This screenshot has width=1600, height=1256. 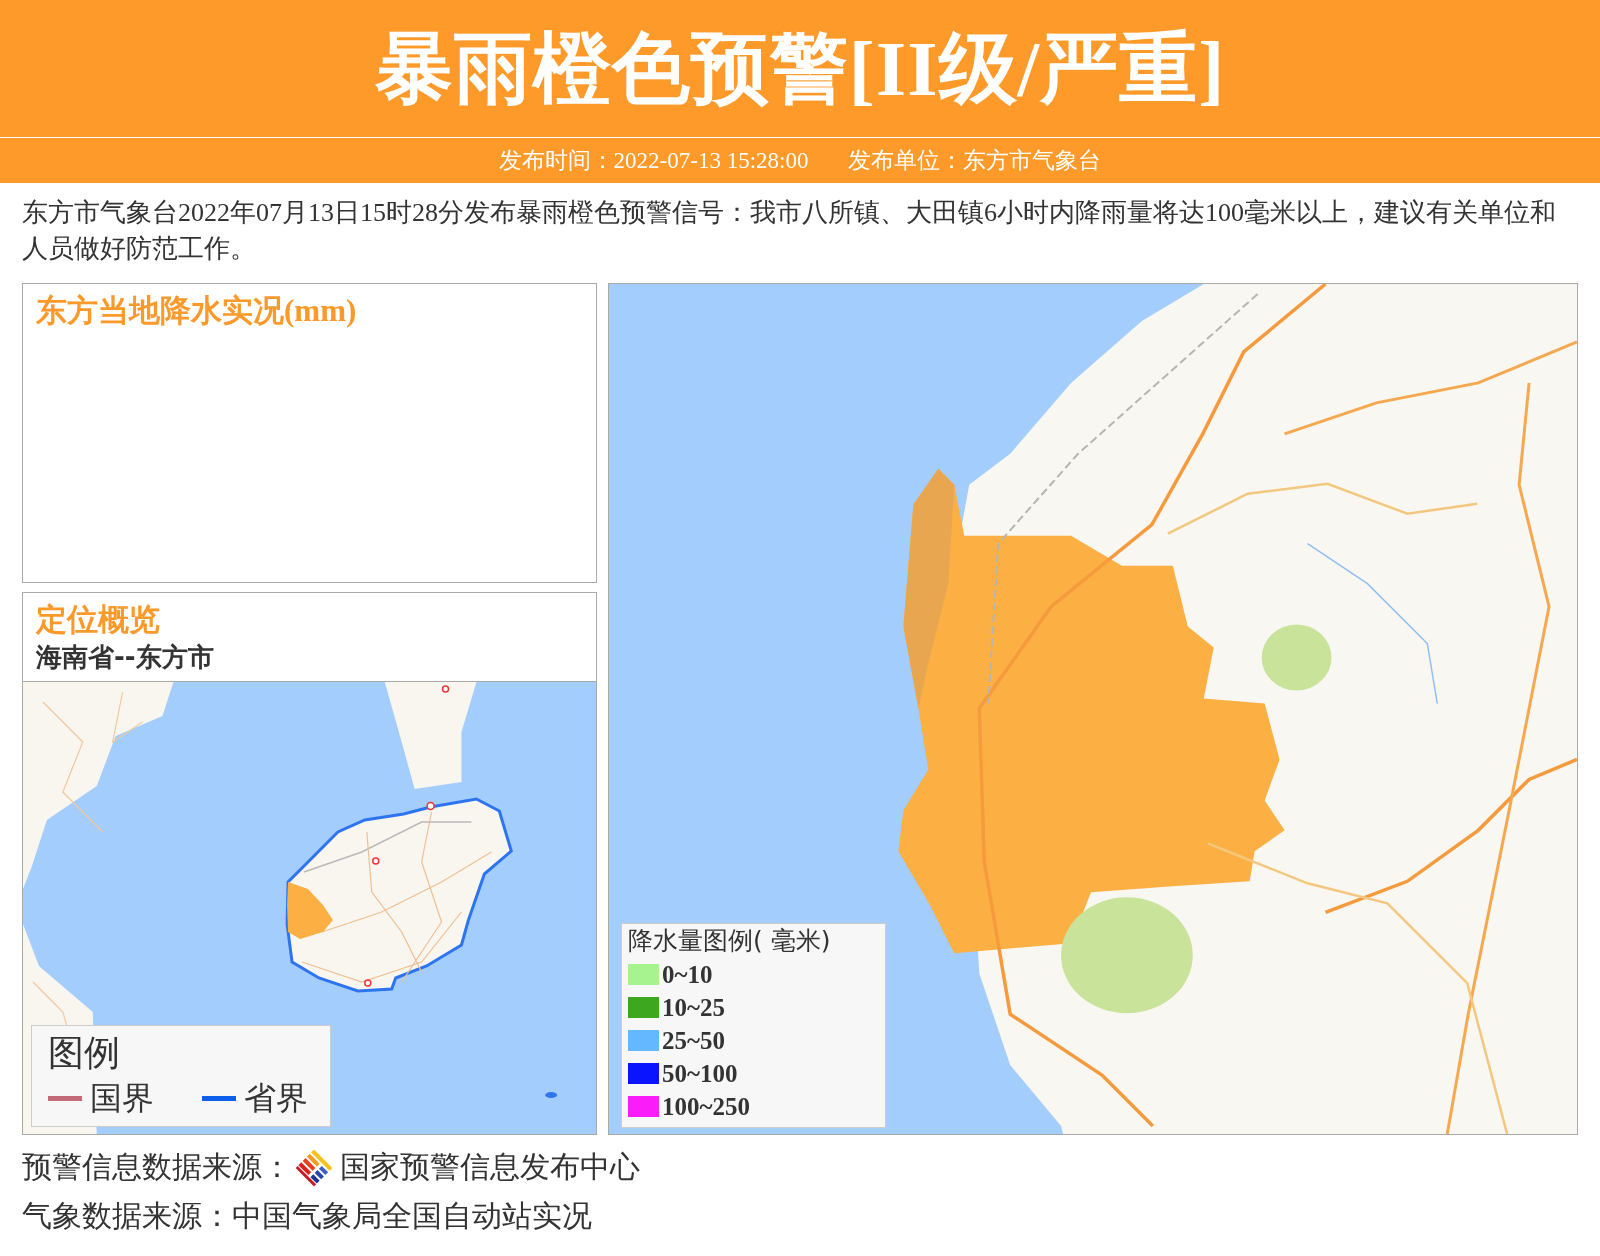 What do you see at coordinates (314, 1167) in the screenshot?
I see `logo-icon` at bounding box center [314, 1167].